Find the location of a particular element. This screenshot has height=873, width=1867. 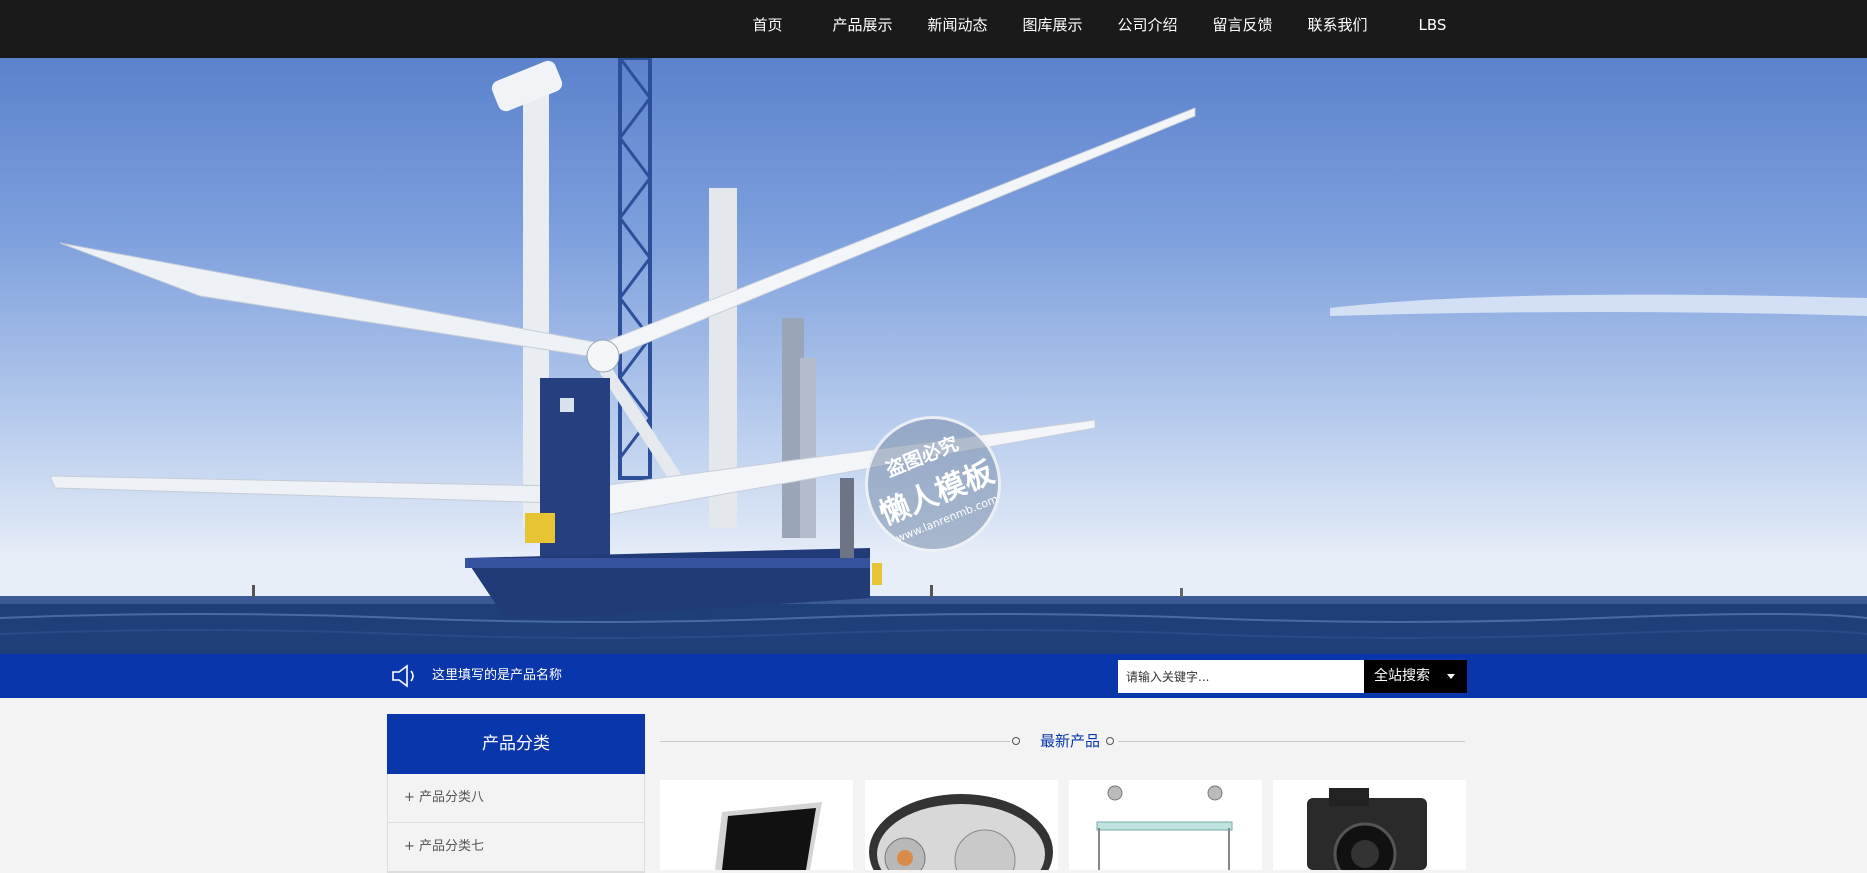

section-dot-left is located at coordinates (1016, 741).